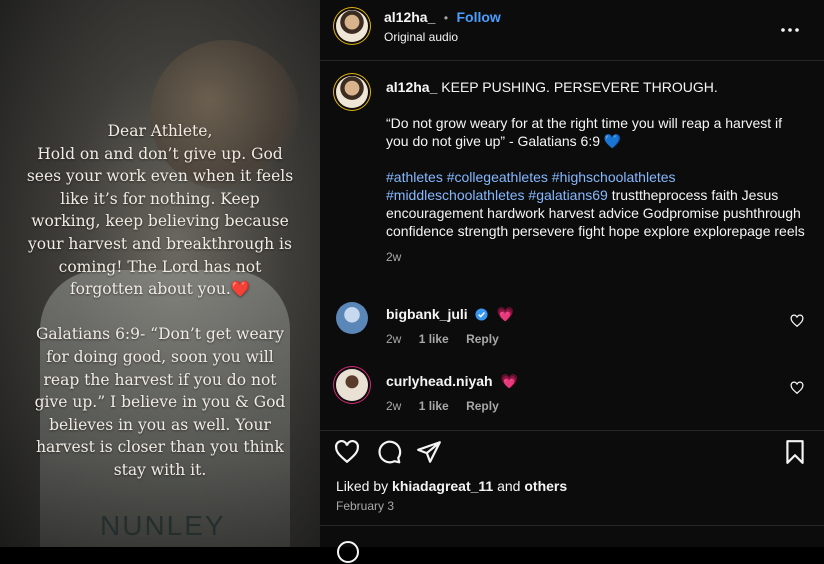 The width and height of the screenshot is (824, 564). I want to click on comment-item: bigbank_juli 💗 2w 1 like Reply, so click(571, 327).